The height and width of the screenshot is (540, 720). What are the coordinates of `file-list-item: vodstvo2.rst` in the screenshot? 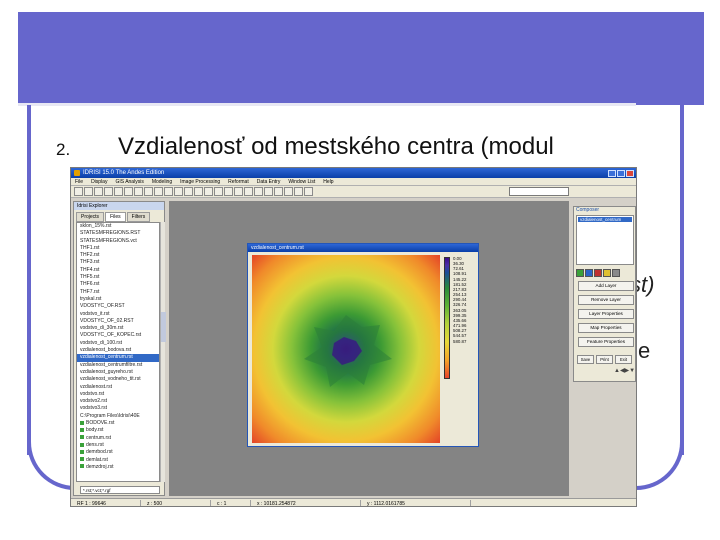 It's located at (118, 401).